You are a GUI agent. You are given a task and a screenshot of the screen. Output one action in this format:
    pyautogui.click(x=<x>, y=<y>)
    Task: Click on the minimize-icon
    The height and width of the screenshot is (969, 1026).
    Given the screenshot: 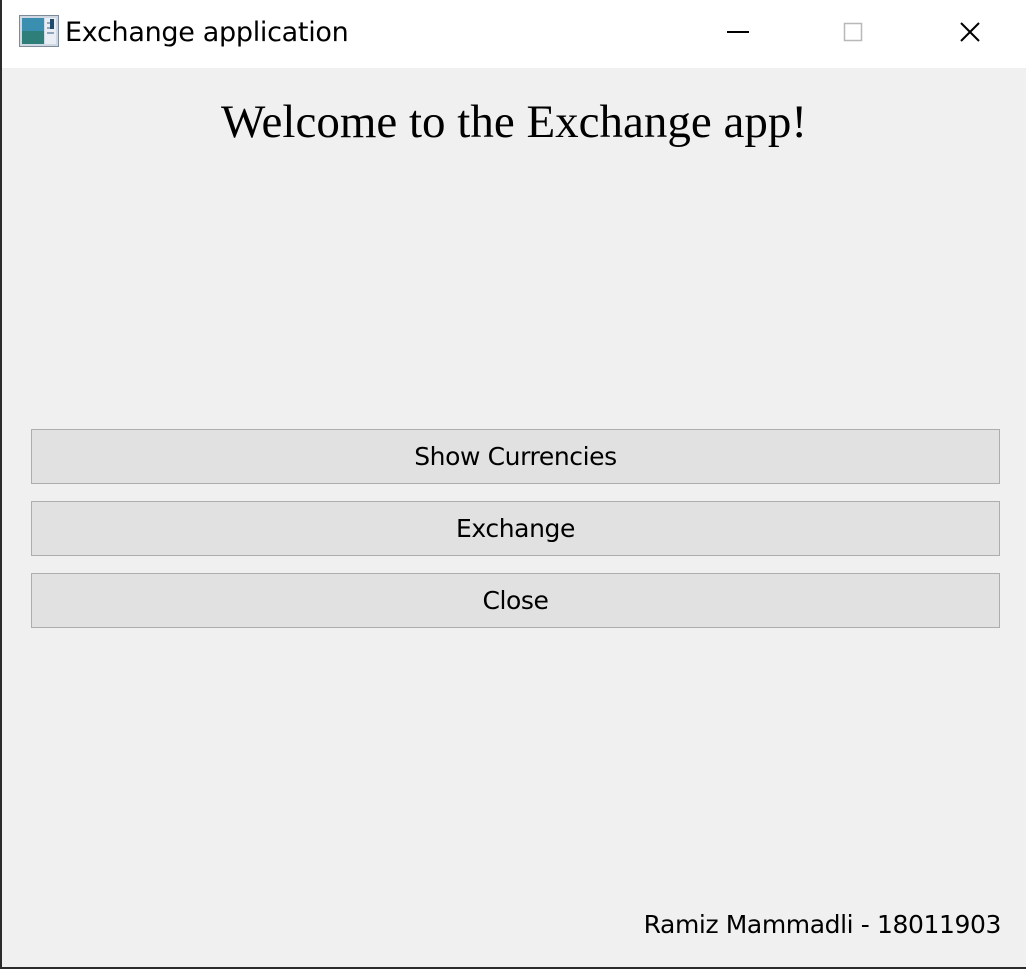 What is the action you would take?
    pyautogui.click(x=738, y=34)
    